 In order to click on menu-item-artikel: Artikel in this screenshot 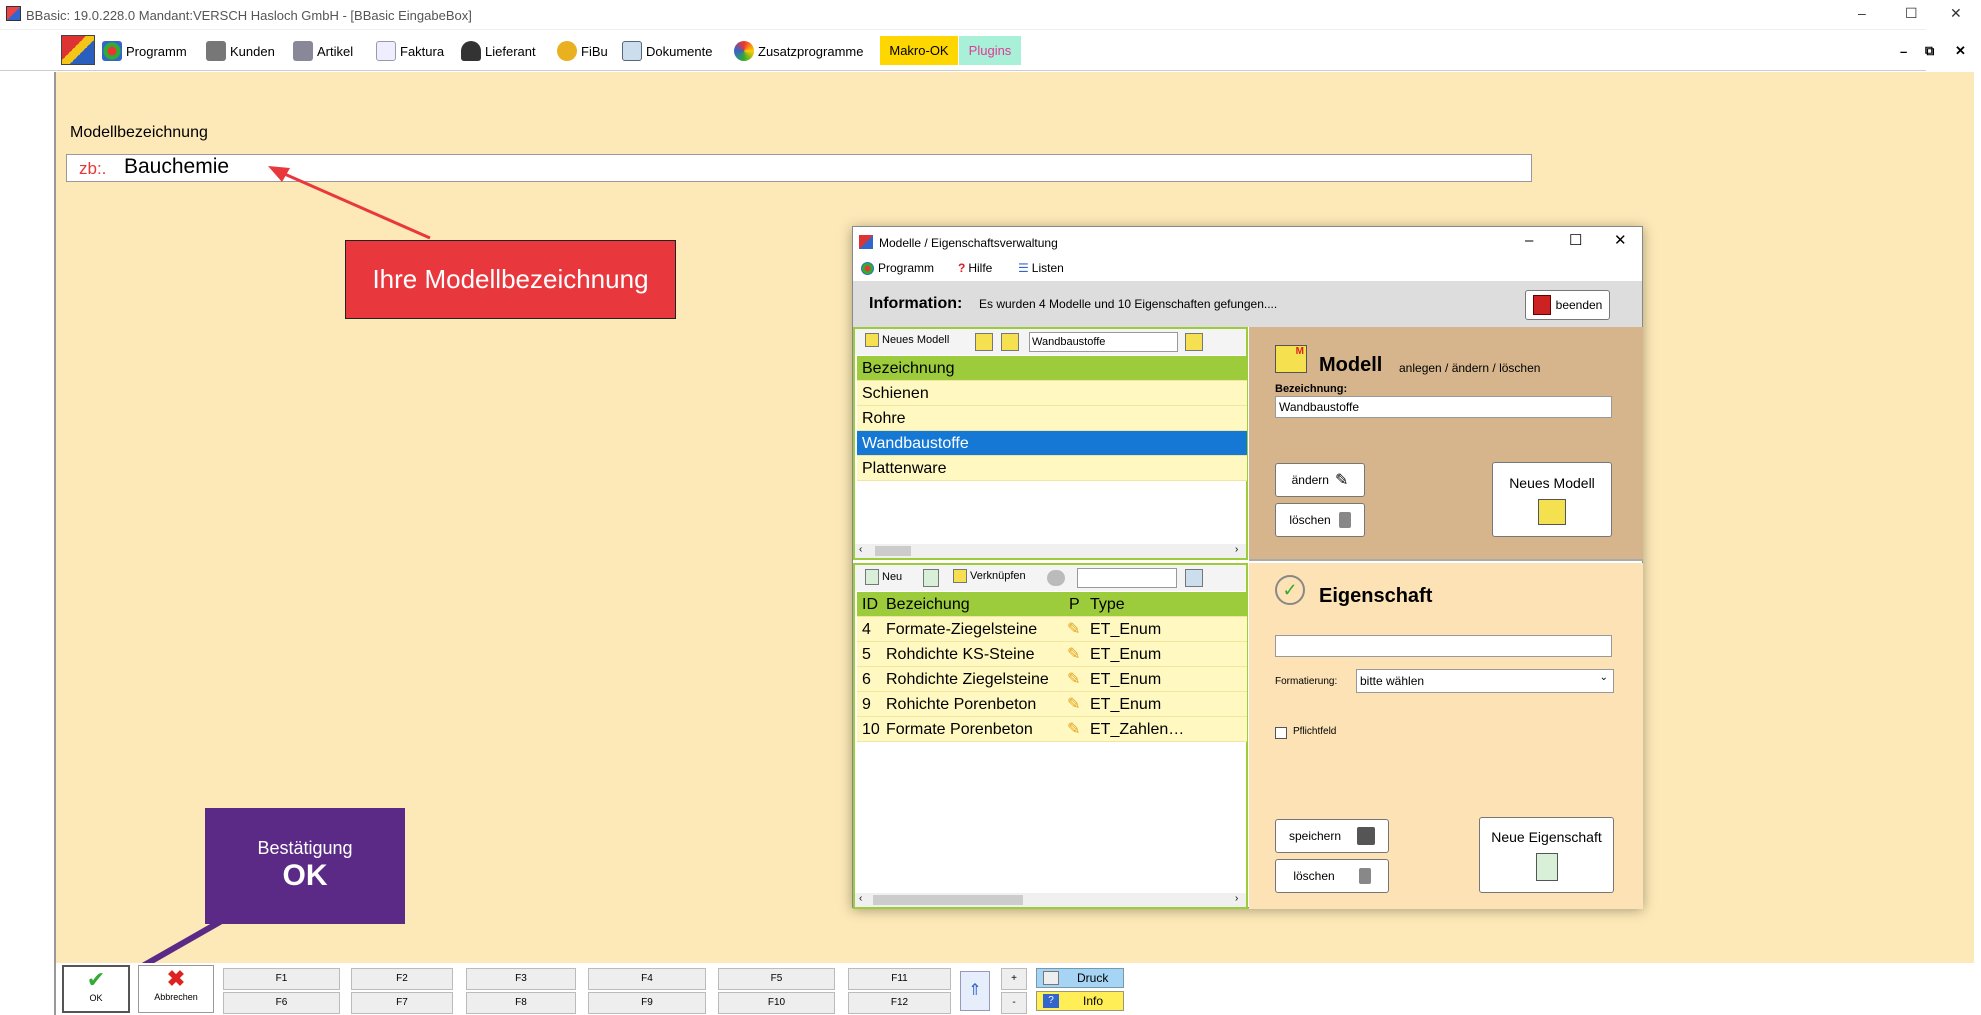, I will do `click(323, 51)`.